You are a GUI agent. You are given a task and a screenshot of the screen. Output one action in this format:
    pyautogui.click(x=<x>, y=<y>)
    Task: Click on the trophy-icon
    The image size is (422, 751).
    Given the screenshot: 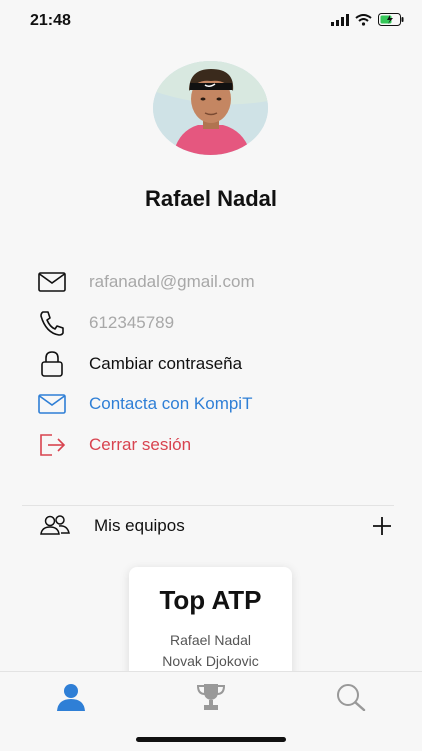 What is the action you would take?
    pyautogui.click(x=211, y=697)
    